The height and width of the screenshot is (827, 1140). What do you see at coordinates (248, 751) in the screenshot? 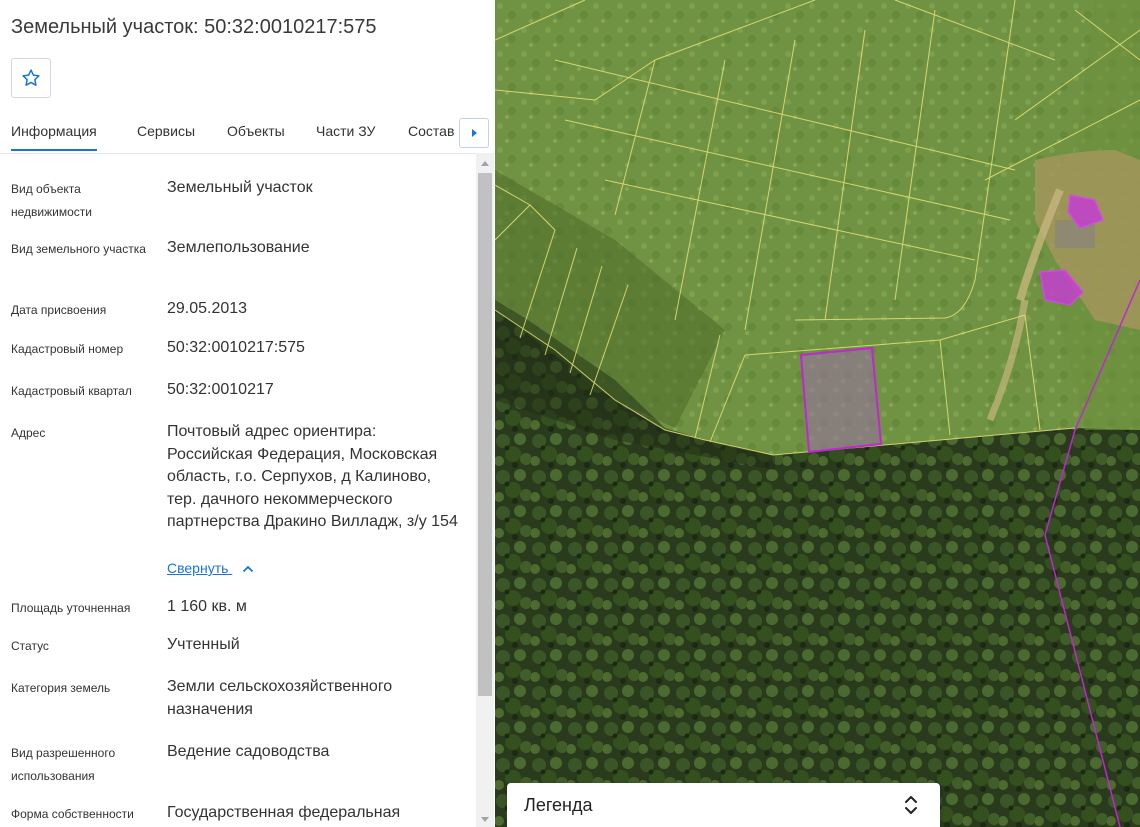
I see `permitted-use-value: Ведение садоводства` at bounding box center [248, 751].